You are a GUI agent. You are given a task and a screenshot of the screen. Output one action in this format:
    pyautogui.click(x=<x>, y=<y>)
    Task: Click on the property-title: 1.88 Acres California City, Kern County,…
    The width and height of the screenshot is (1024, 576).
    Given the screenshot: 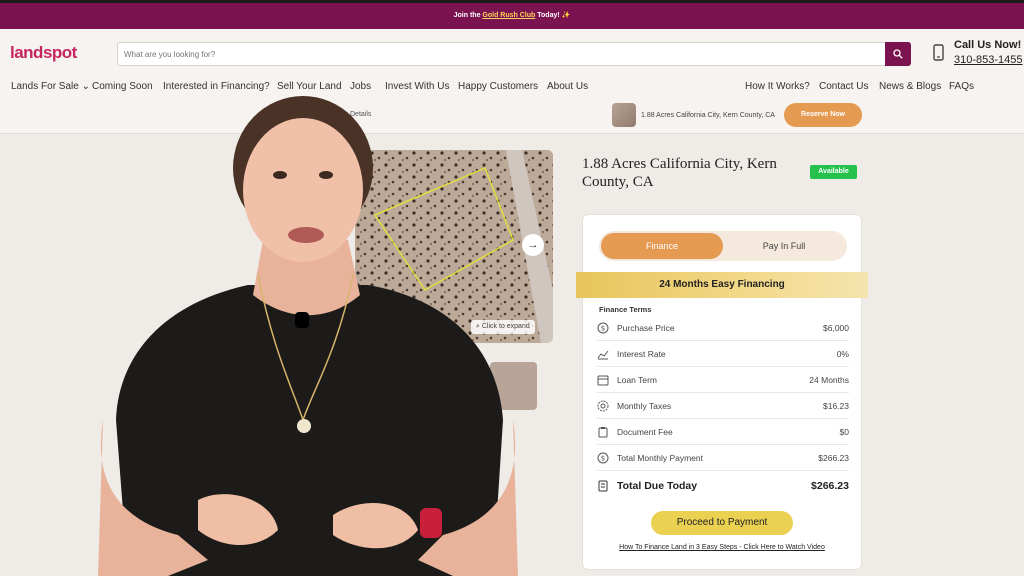 What is the action you would take?
    pyautogui.click(x=679, y=173)
    